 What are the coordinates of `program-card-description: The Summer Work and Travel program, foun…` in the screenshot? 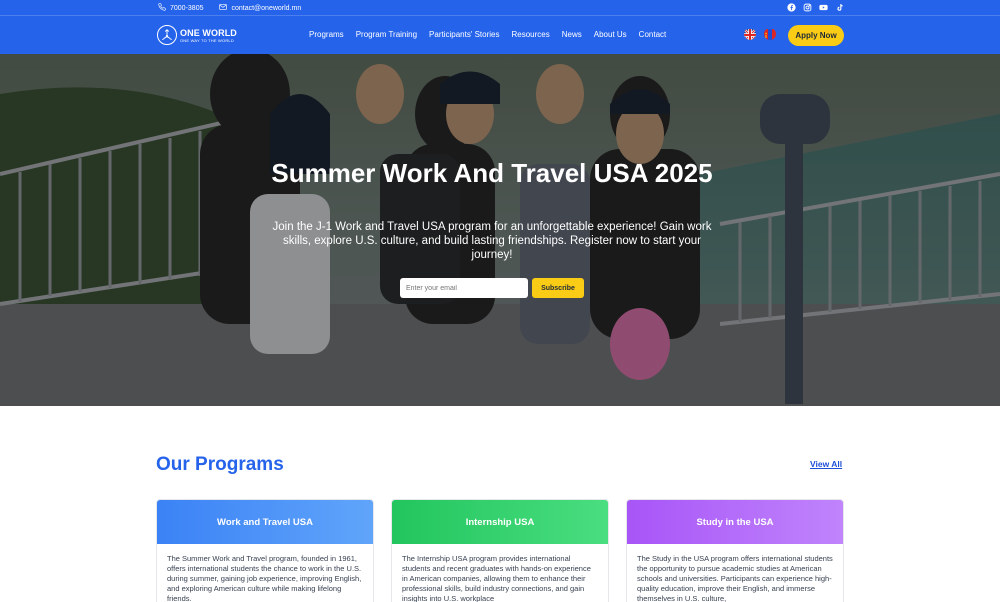 It's located at (264, 578).